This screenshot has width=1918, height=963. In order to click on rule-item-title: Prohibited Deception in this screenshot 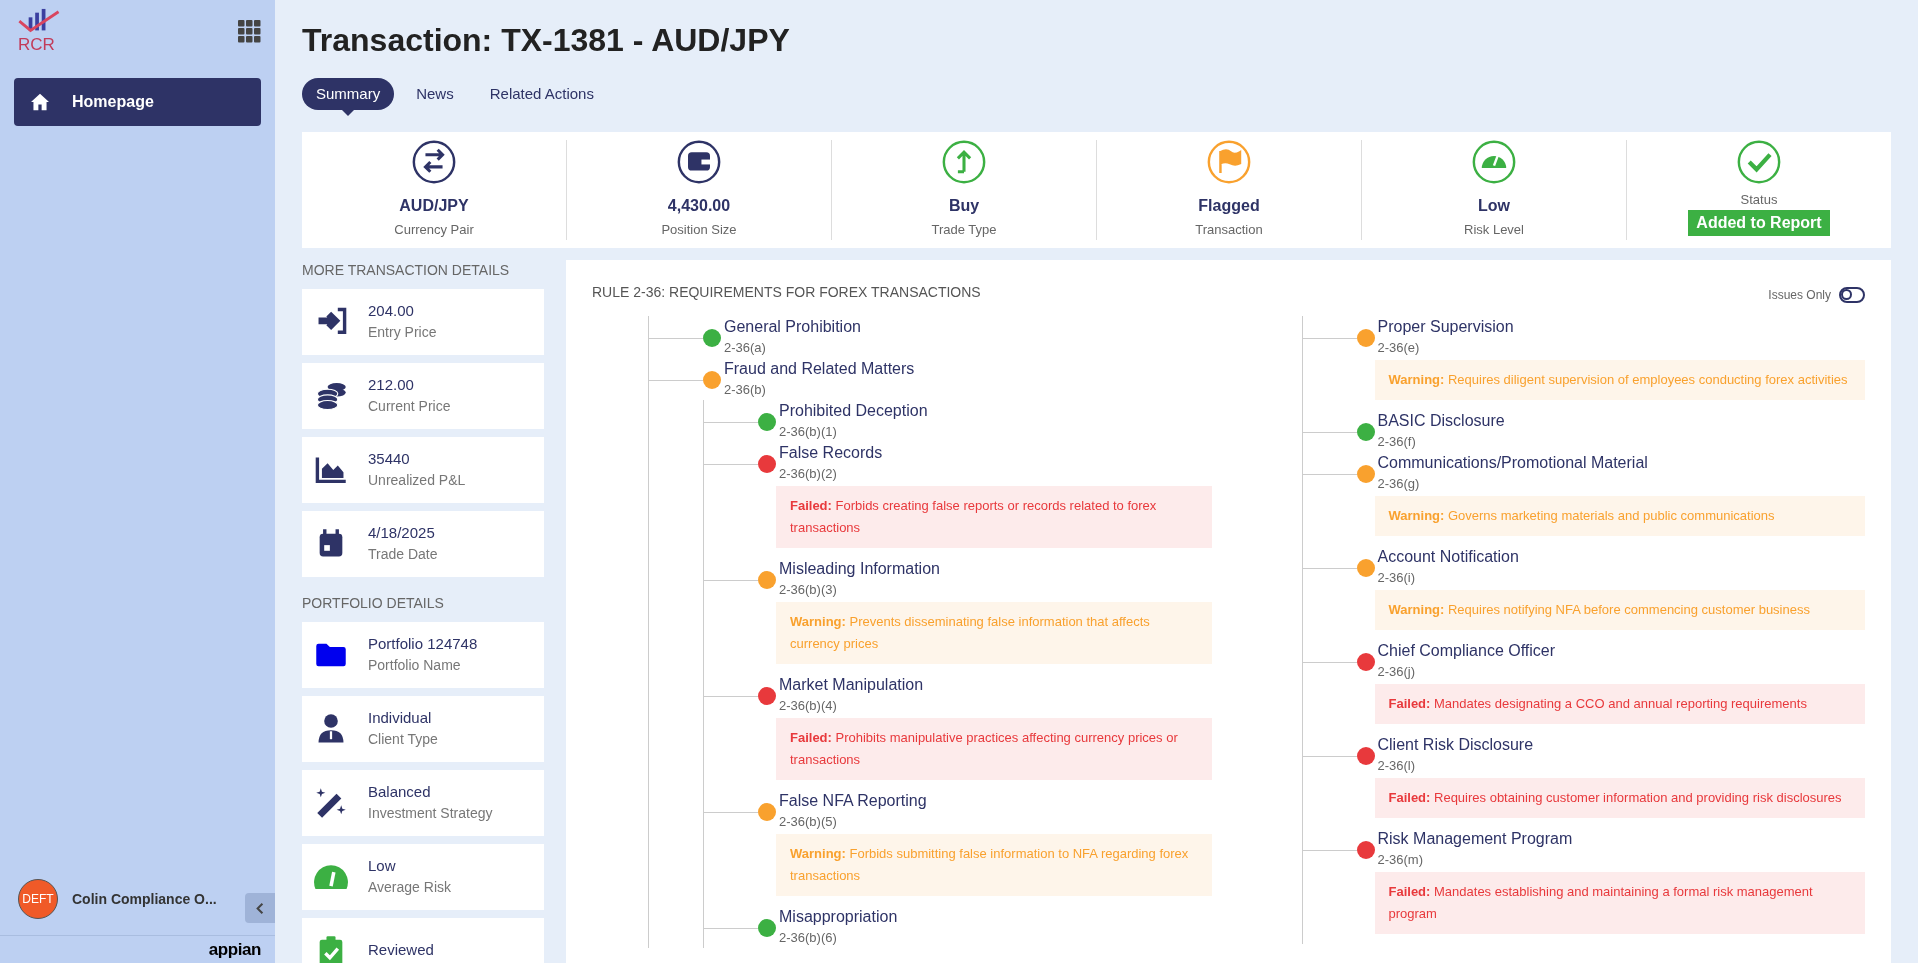, I will do `click(854, 410)`.